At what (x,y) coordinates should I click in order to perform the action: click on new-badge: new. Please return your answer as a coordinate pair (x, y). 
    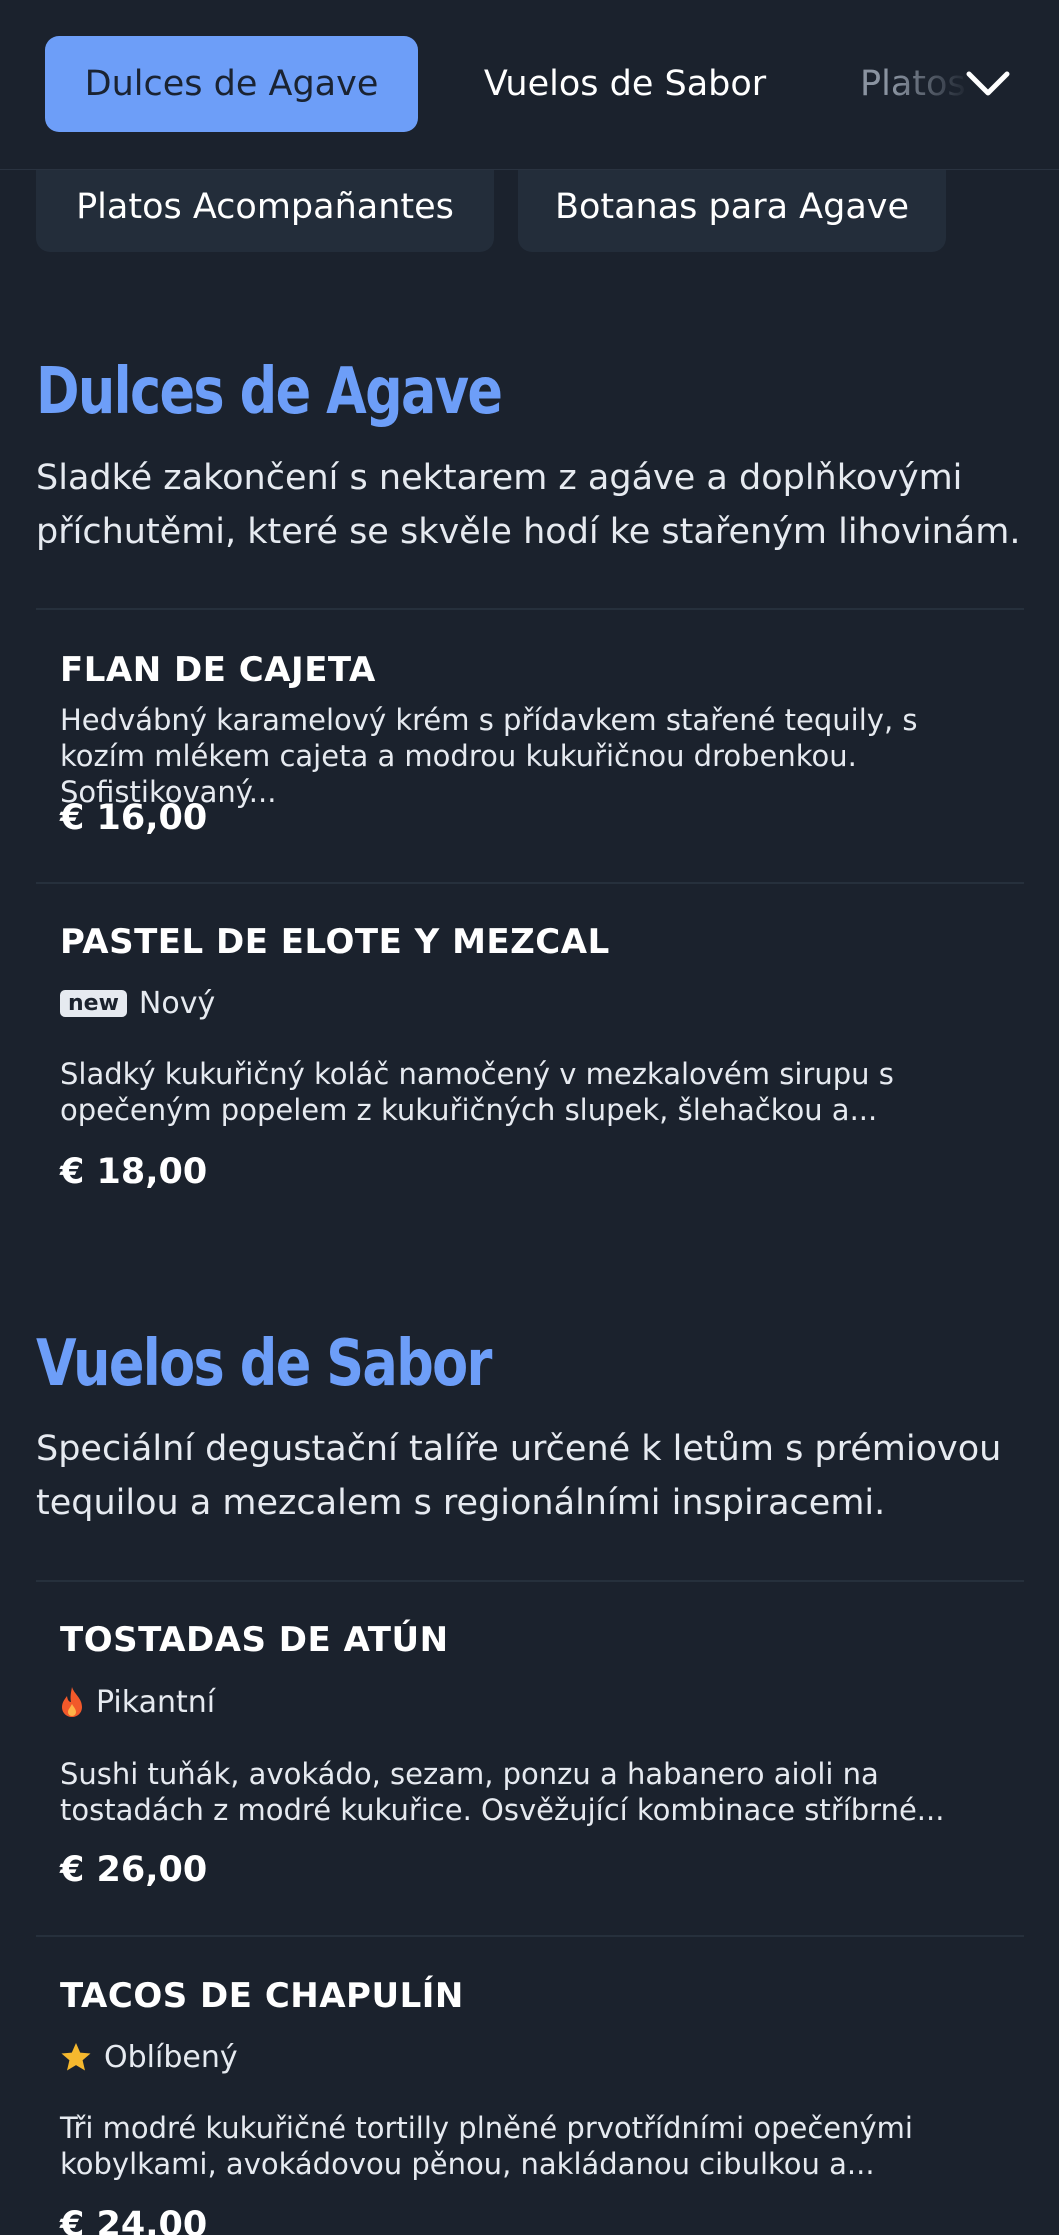
    Looking at the image, I should click on (93, 1003).